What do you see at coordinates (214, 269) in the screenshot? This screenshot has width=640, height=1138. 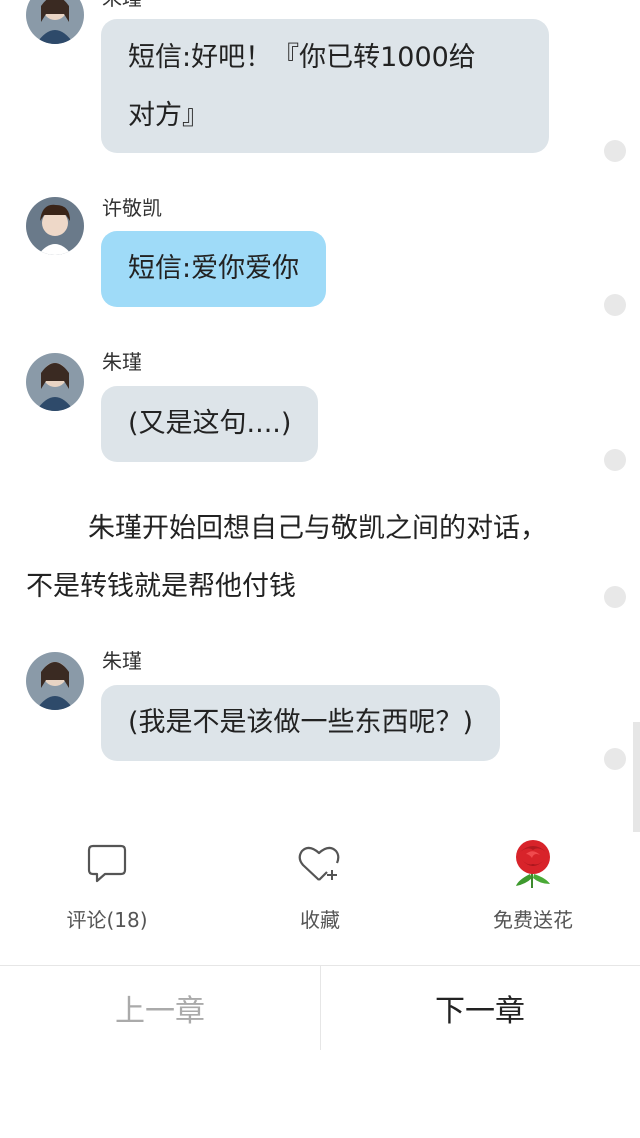 I see `message-bubble: 短信:爱你爱你` at bounding box center [214, 269].